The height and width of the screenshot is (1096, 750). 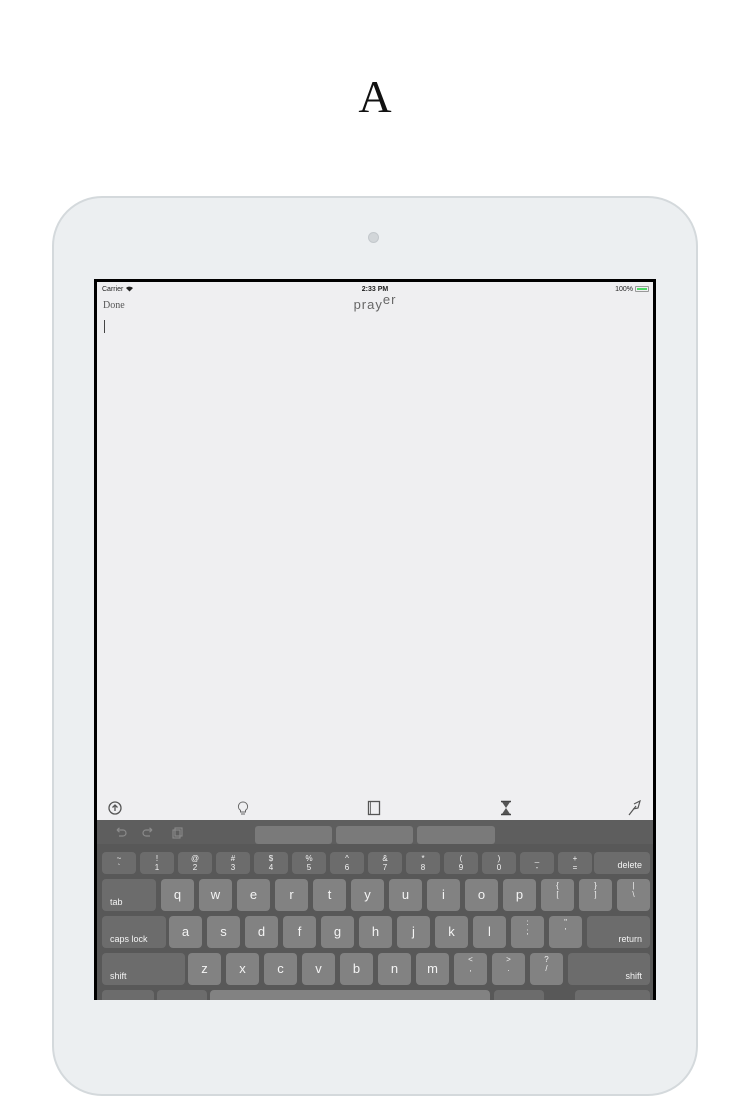 I want to click on key-label: c, so click(x=280, y=968).